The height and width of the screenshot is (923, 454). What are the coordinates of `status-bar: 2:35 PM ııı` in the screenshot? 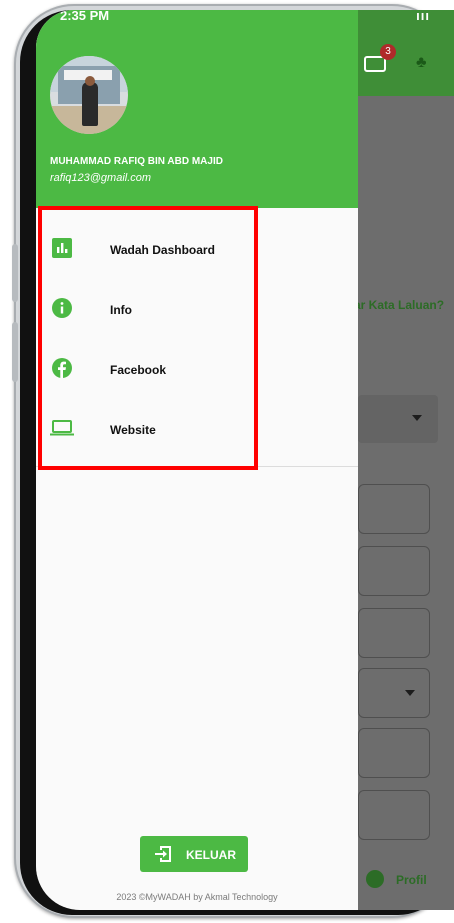 It's located at (245, 23).